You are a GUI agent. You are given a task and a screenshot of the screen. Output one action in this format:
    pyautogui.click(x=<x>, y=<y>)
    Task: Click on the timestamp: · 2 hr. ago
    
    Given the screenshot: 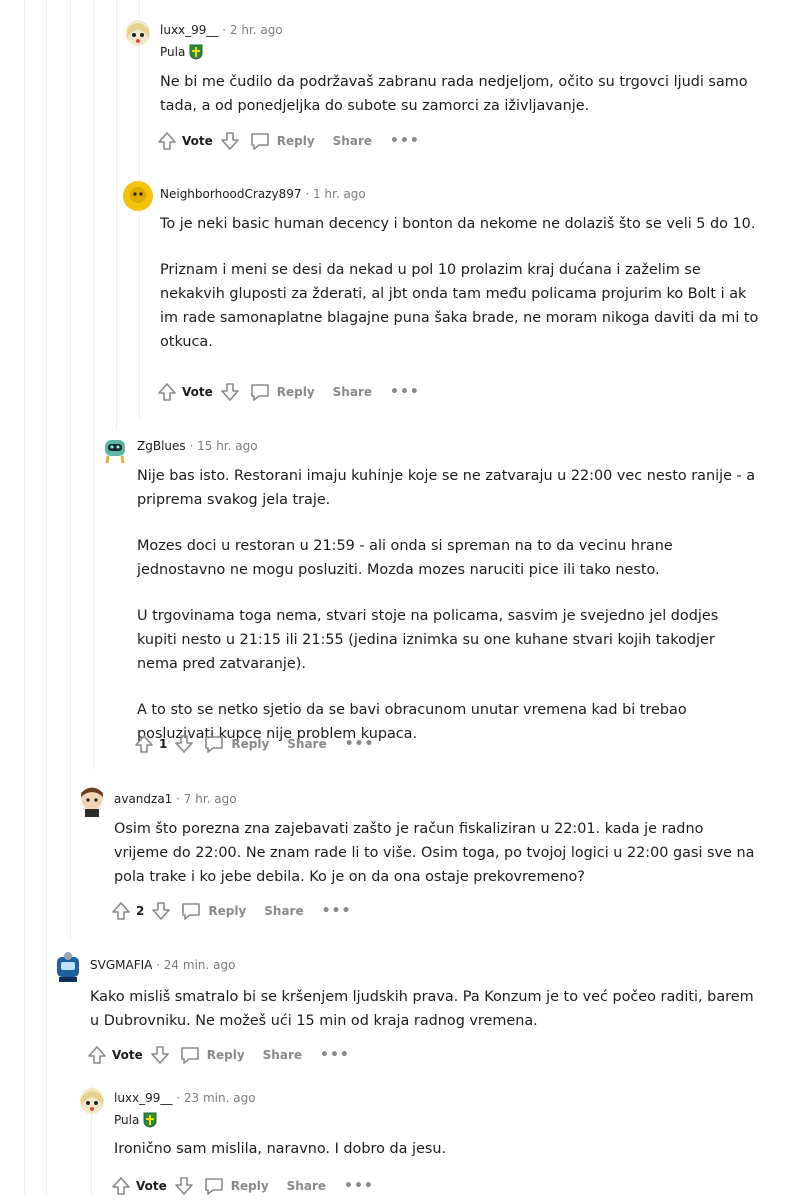 What is the action you would take?
    pyautogui.click(x=252, y=30)
    